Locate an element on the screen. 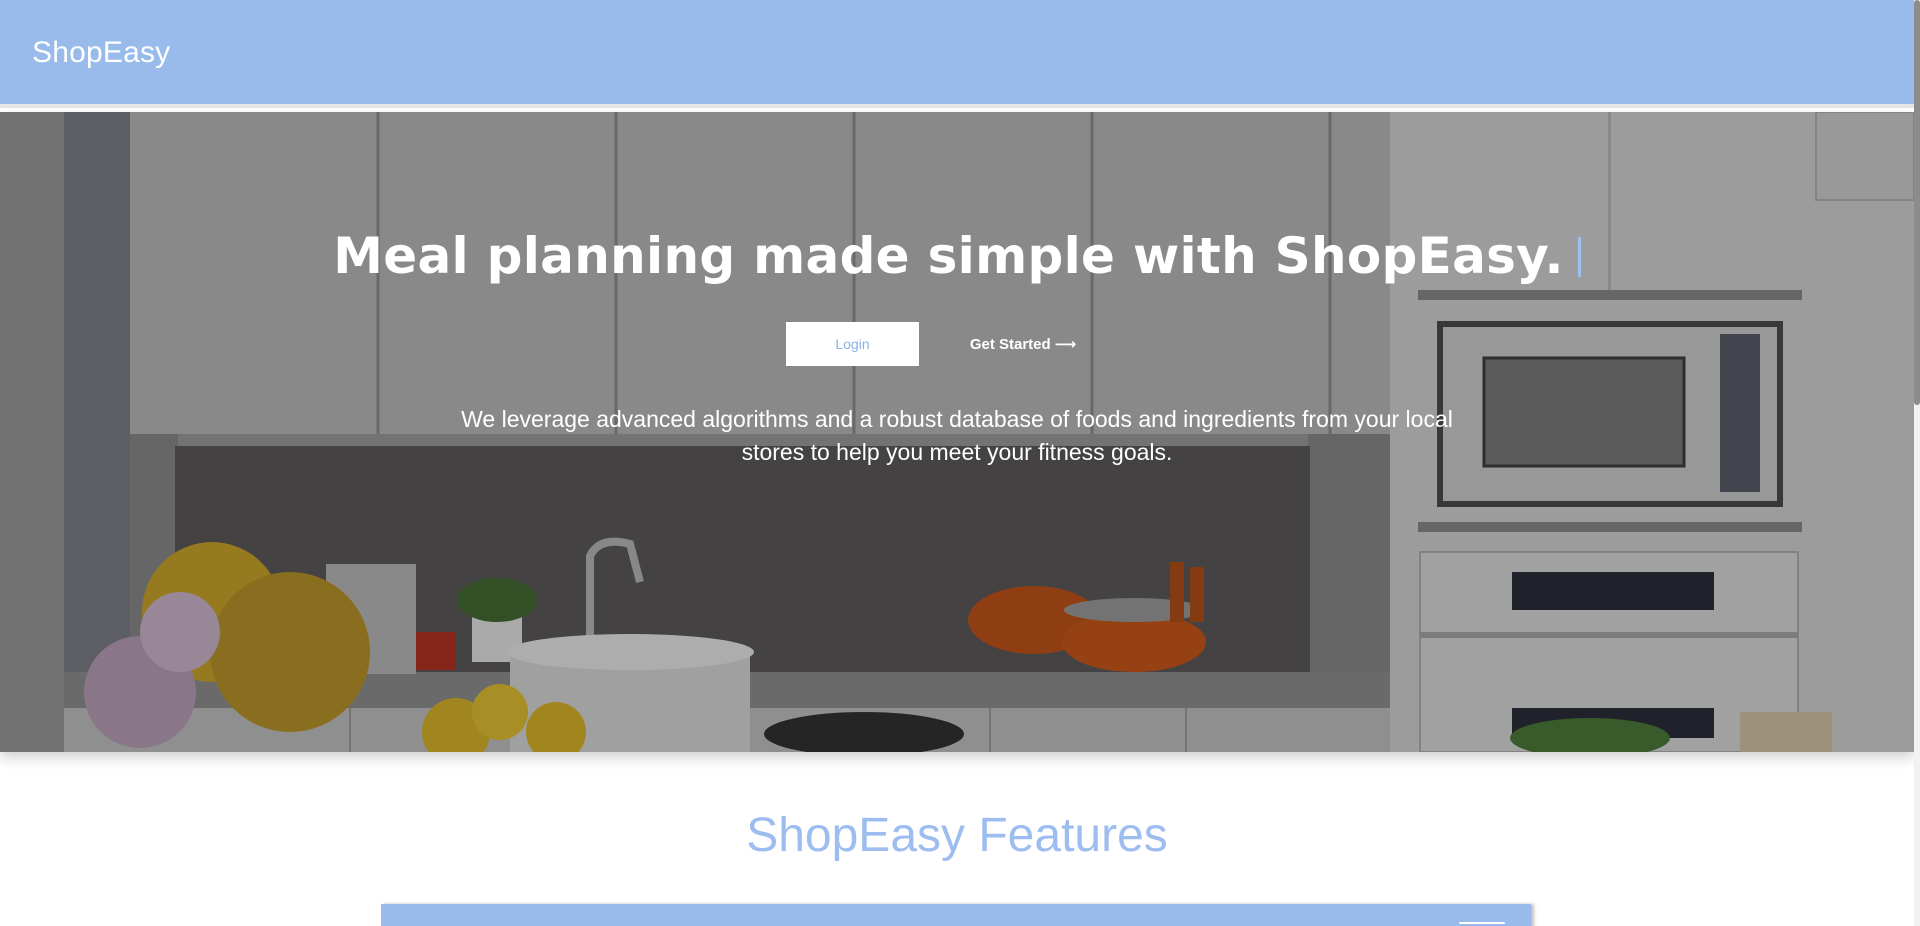 This screenshot has height=926, width=1920. get-started-button: Get Started ⟶ is located at coordinates (1023, 344).